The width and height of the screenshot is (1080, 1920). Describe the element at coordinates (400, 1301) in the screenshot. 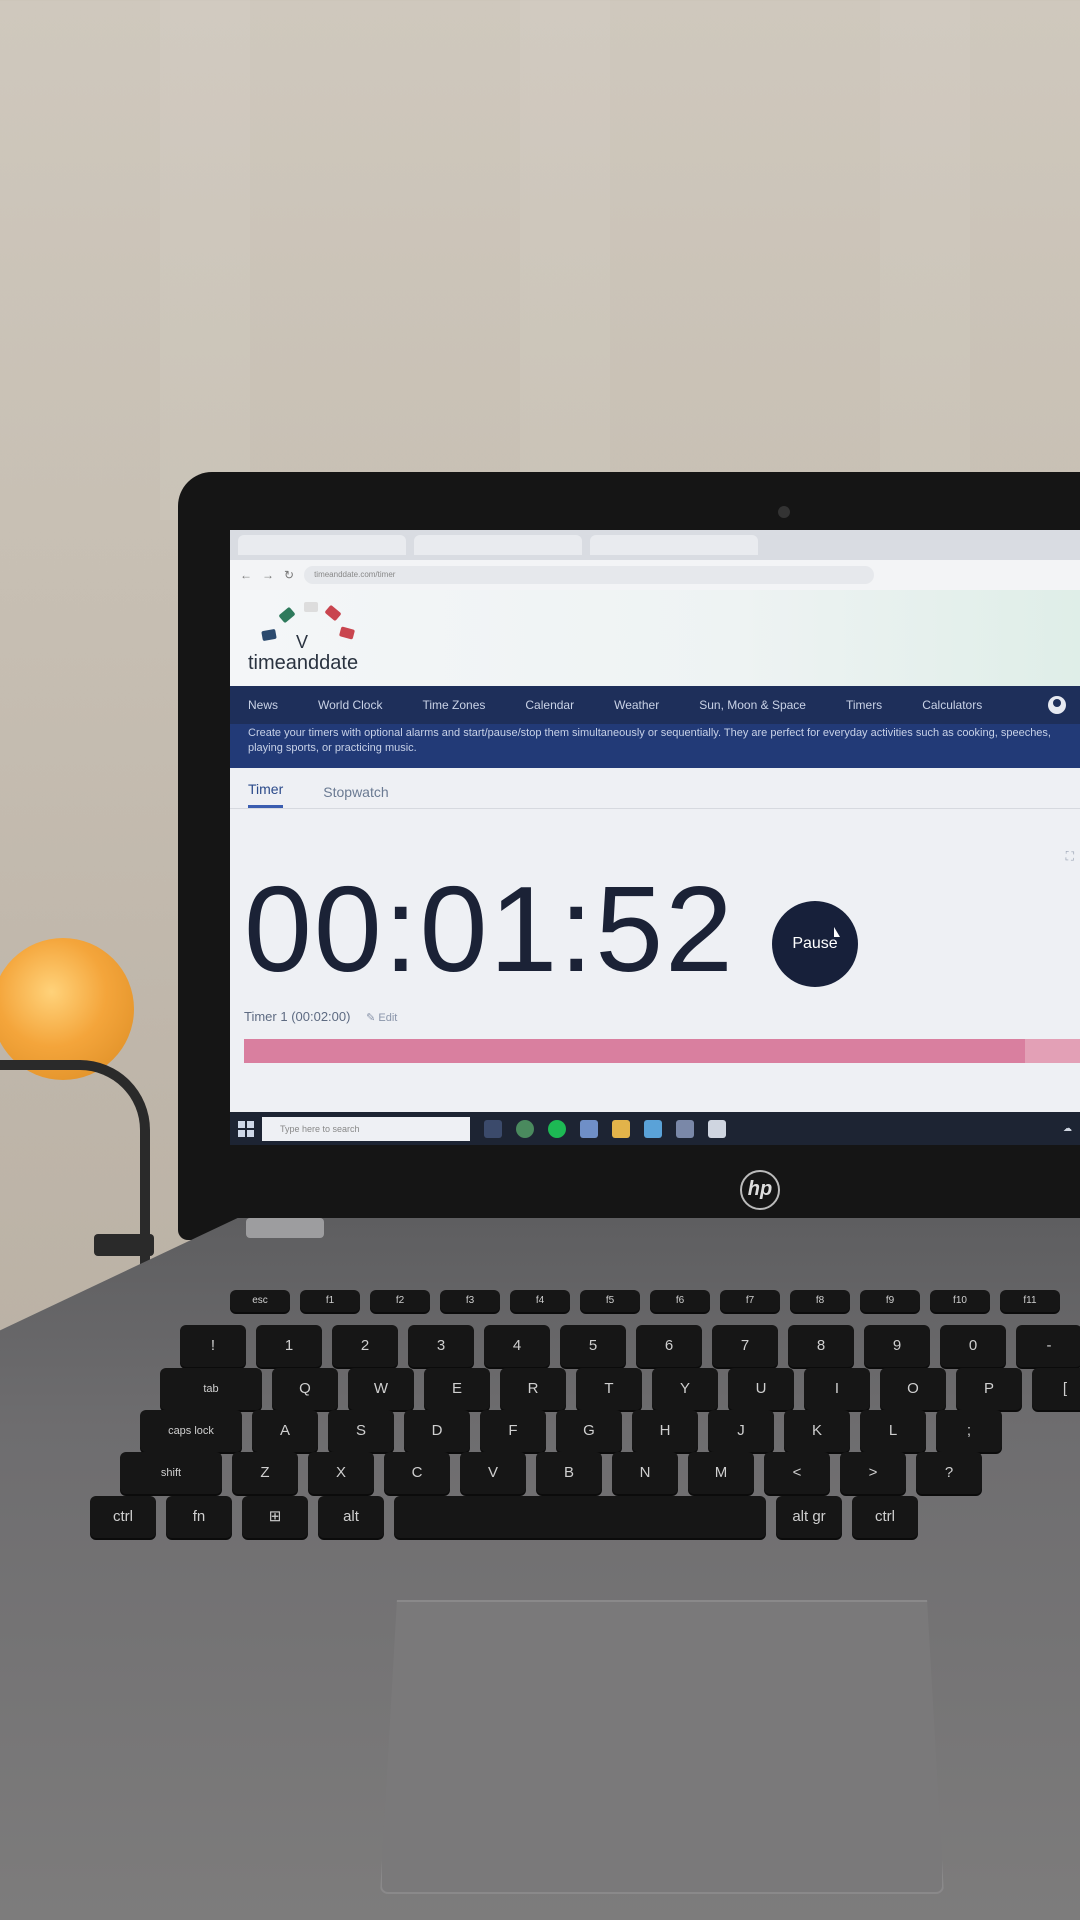

I see `key: f2` at that location.